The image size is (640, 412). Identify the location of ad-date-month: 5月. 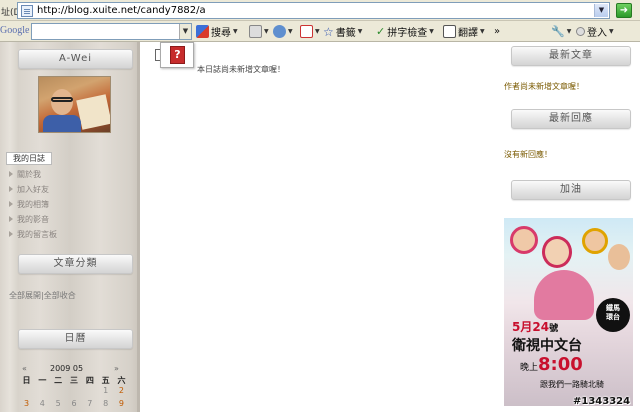
(522, 327).